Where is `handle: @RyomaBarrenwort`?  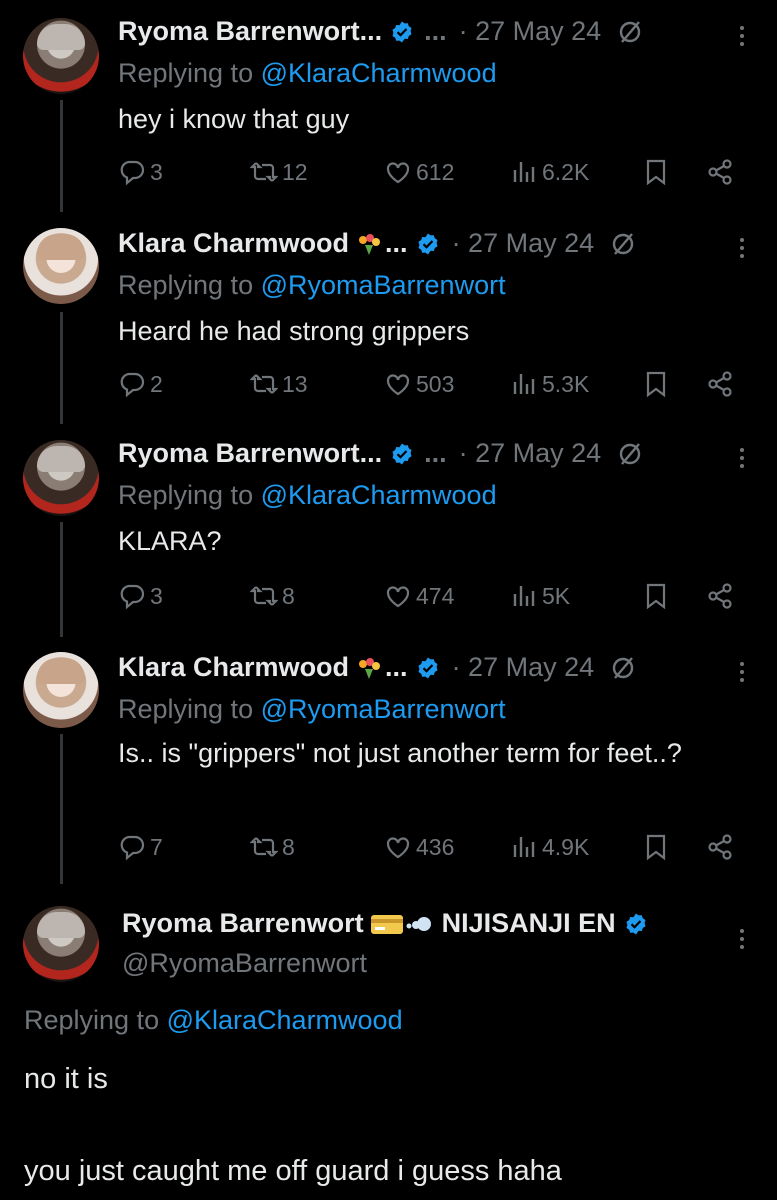 handle: @RyomaBarrenwort is located at coordinates (244, 963).